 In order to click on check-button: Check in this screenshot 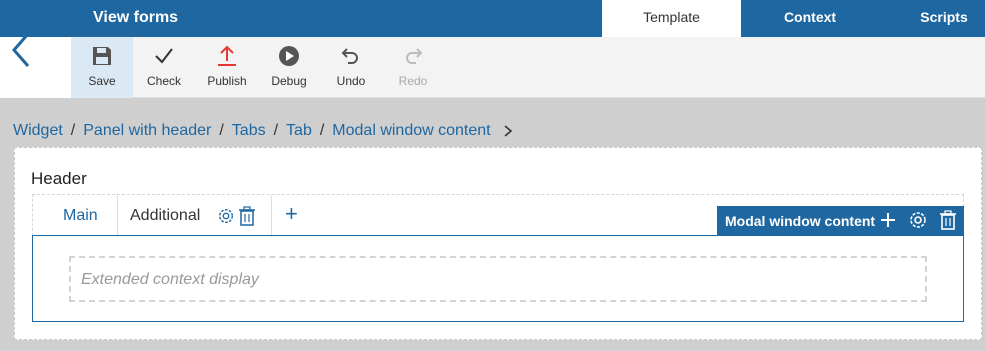, I will do `click(164, 67)`.